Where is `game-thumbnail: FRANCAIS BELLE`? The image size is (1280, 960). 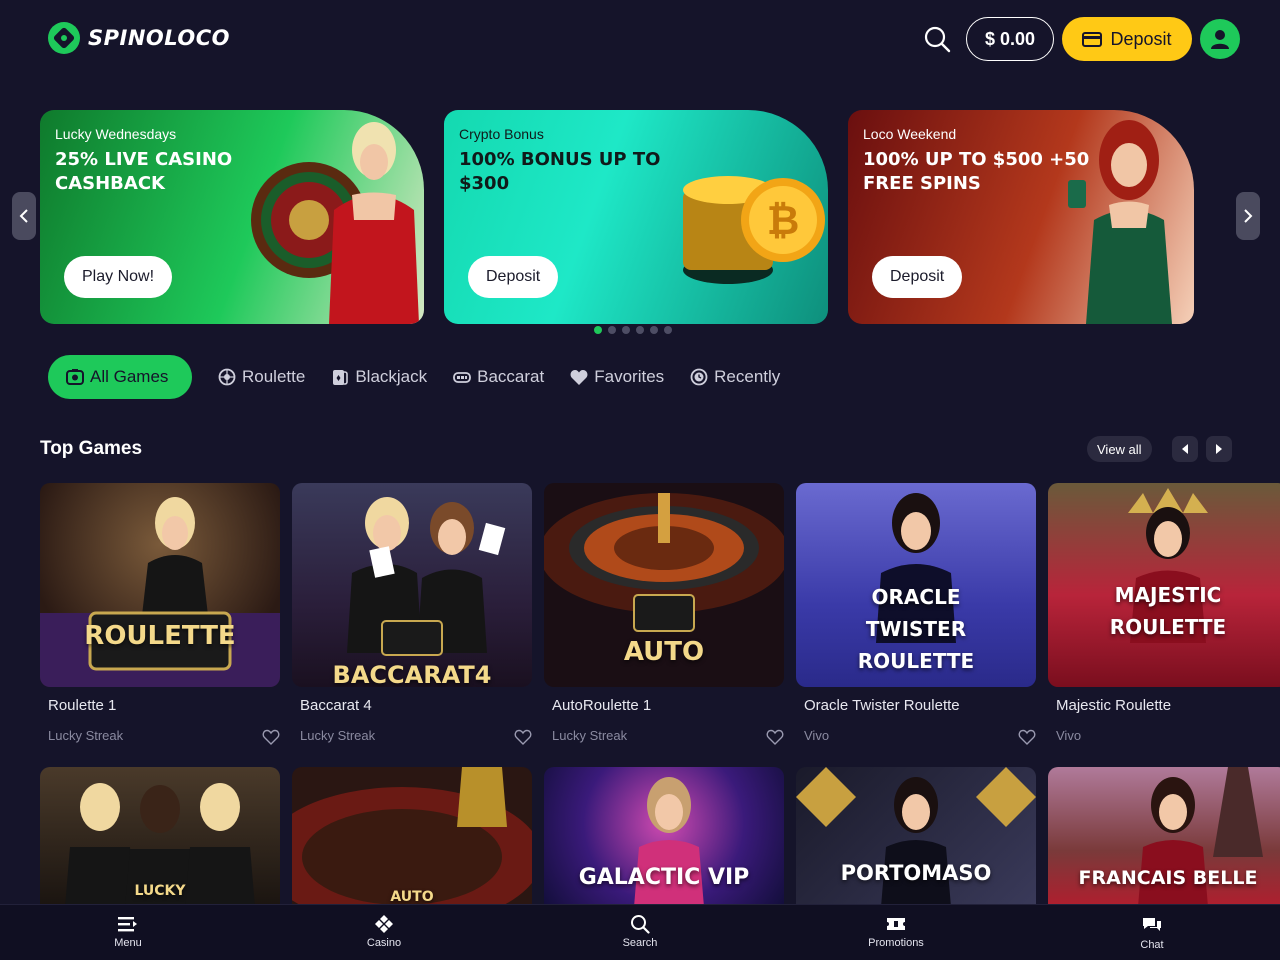 game-thumbnail: FRANCAIS BELLE is located at coordinates (1164, 837).